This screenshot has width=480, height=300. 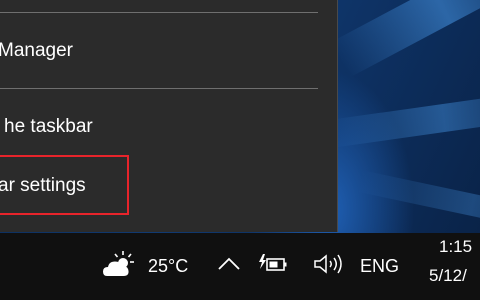 I want to click on show-hidden-icons-button, so click(x=229, y=266).